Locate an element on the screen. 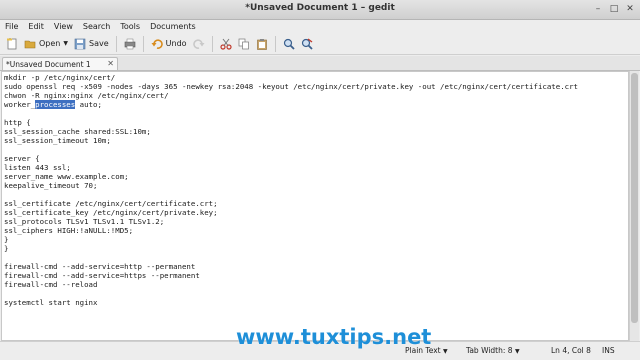 Image resolution: width=640 pixels, height=360 pixels. editor-line: listen 443 ssl; is located at coordinates (37, 167).